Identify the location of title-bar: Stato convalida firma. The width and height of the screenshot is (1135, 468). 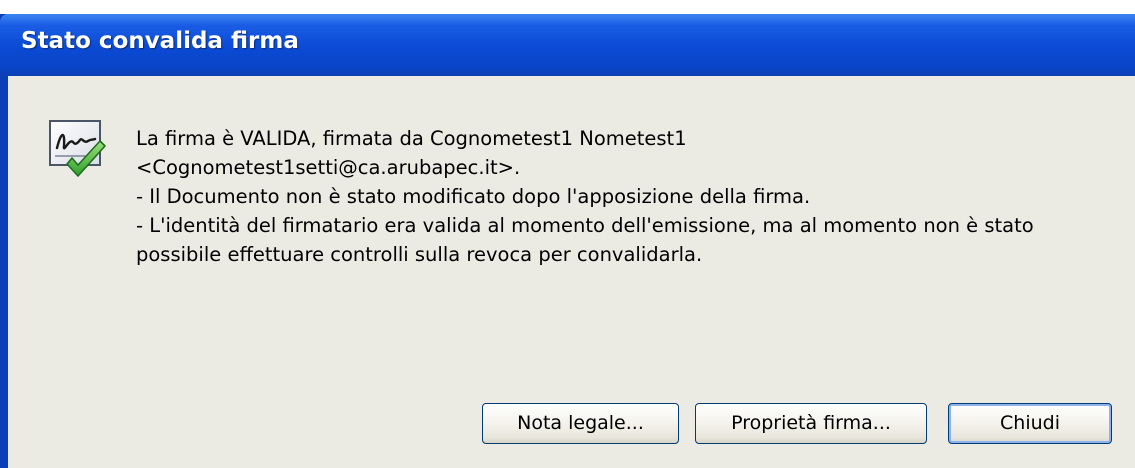
(567, 45).